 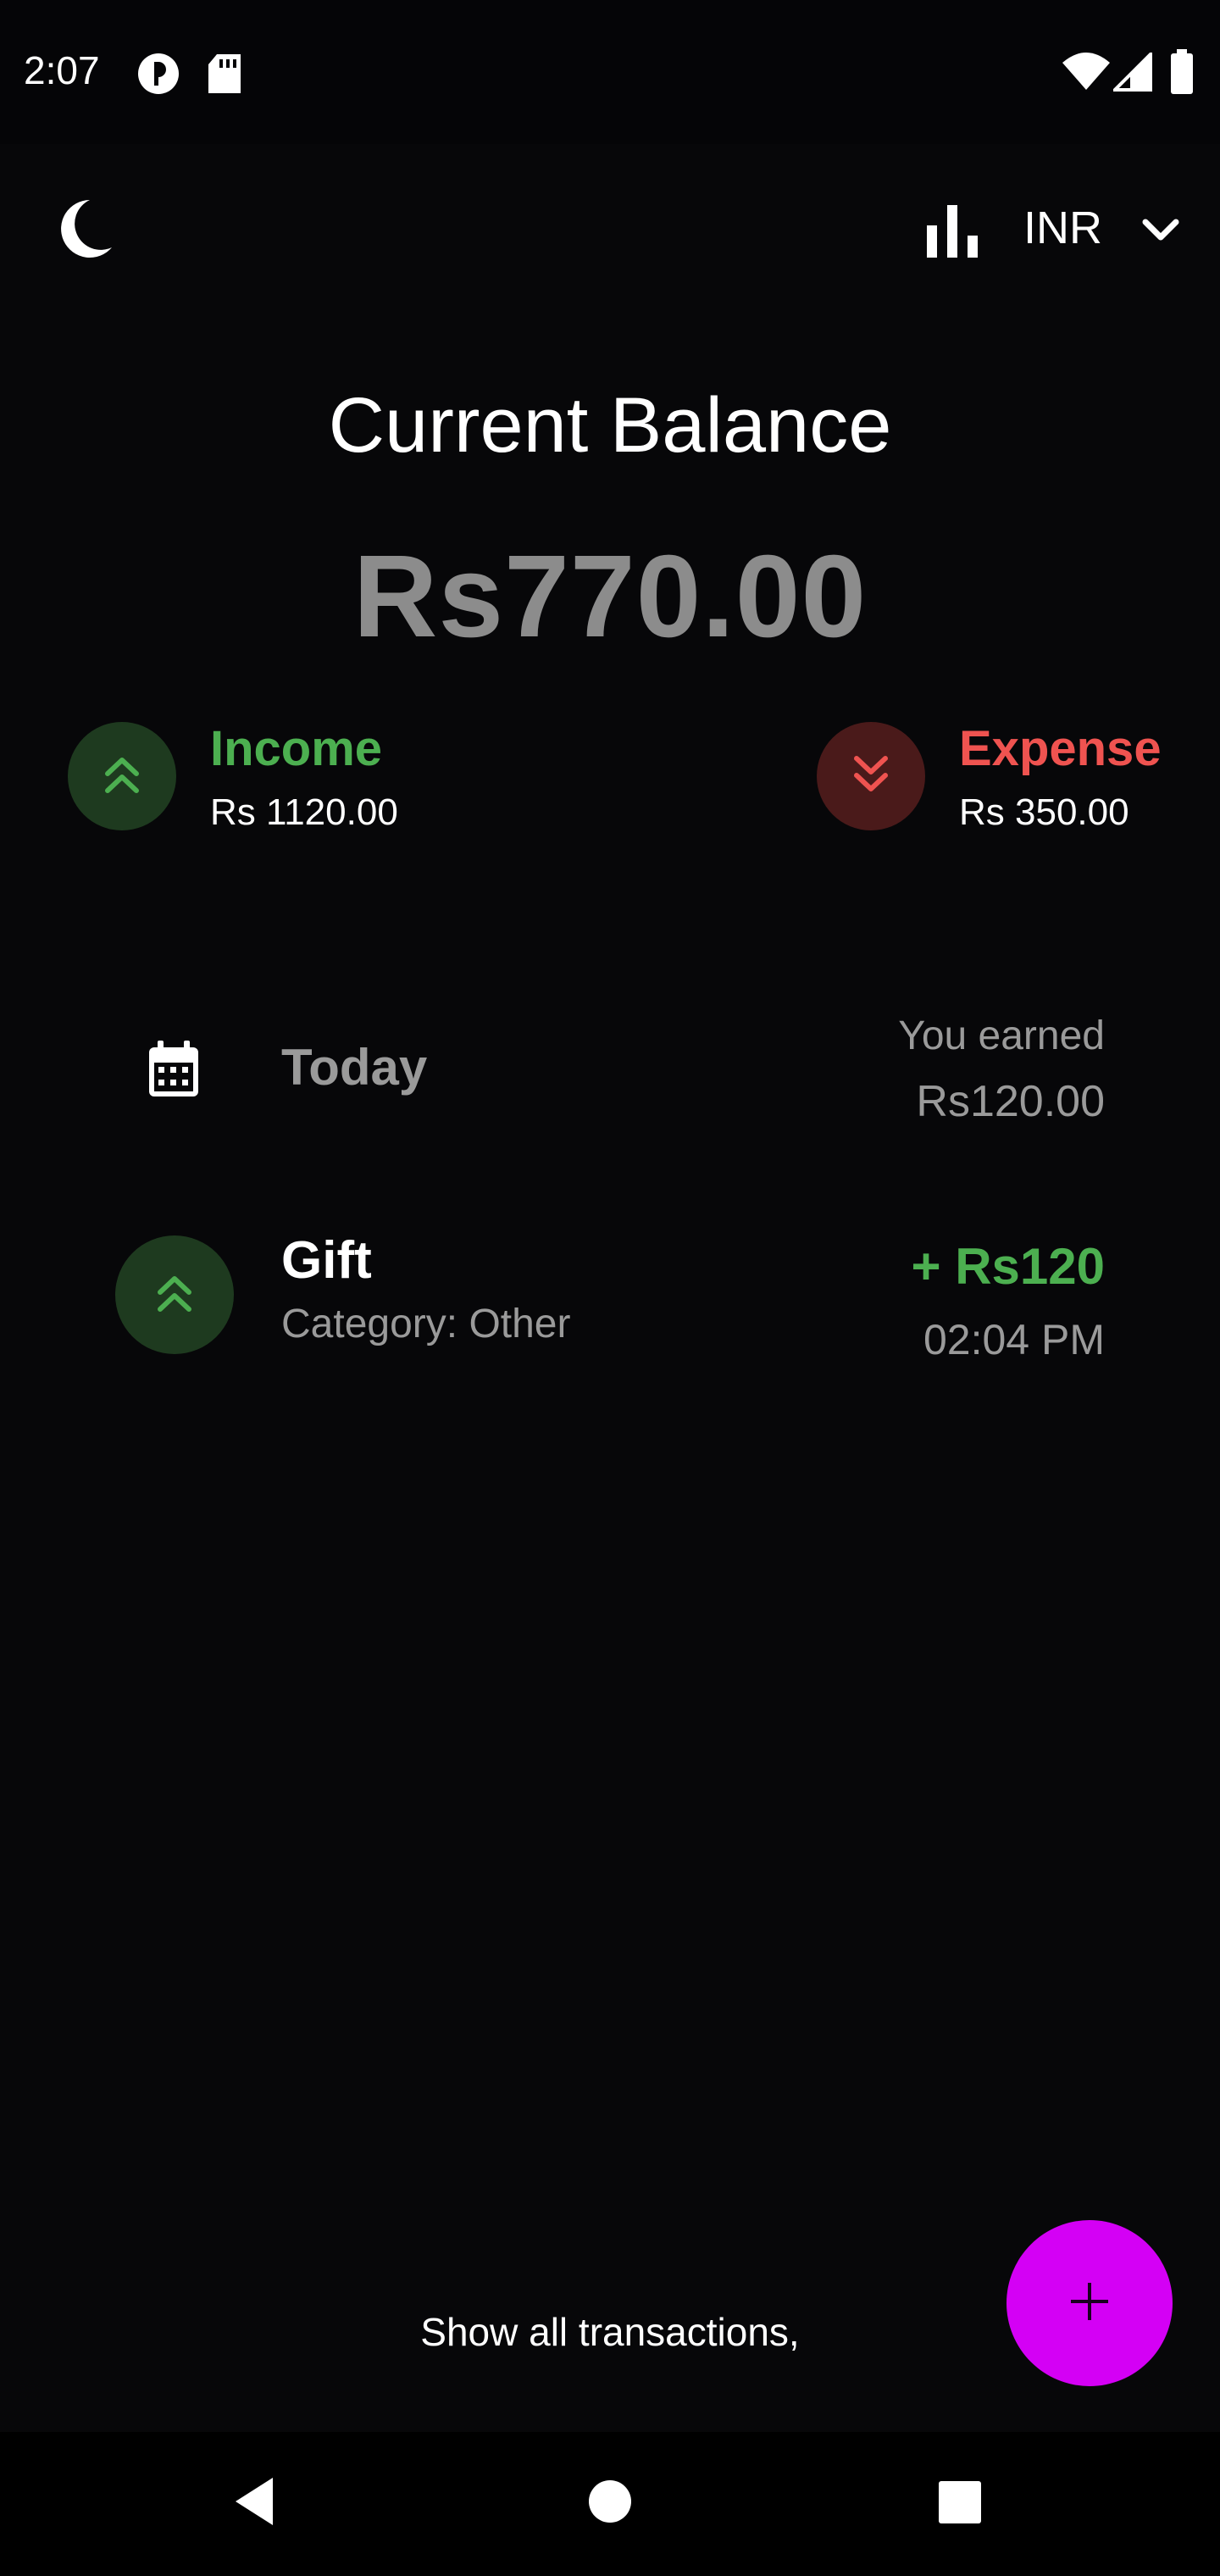 What do you see at coordinates (304, 812) in the screenshot?
I see `income-value: Rs 1120.00` at bounding box center [304, 812].